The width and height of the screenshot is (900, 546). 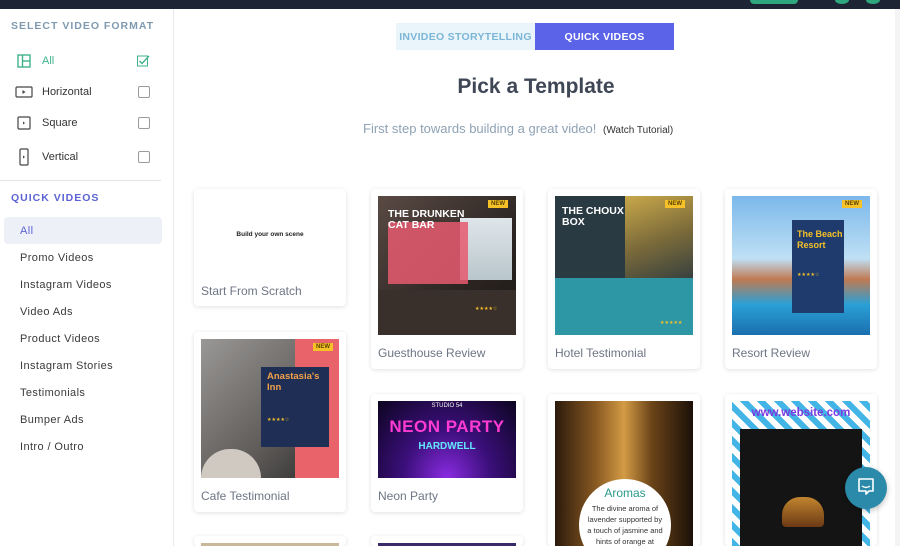 What do you see at coordinates (83, 284) in the screenshot?
I see `sidebar-item-instagram-videos: Instagram Videos` at bounding box center [83, 284].